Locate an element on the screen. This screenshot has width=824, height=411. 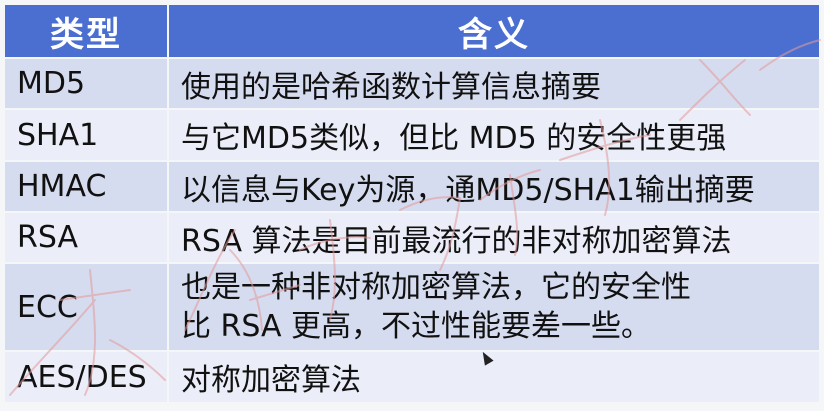
table-row-aes-des: AES/DES 对称加密算法 is located at coordinates (412, 377).